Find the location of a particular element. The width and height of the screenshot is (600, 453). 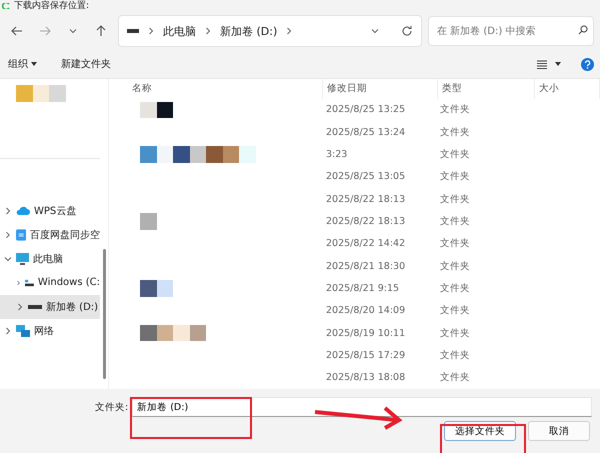

cloud-icon is located at coordinates (23, 211).